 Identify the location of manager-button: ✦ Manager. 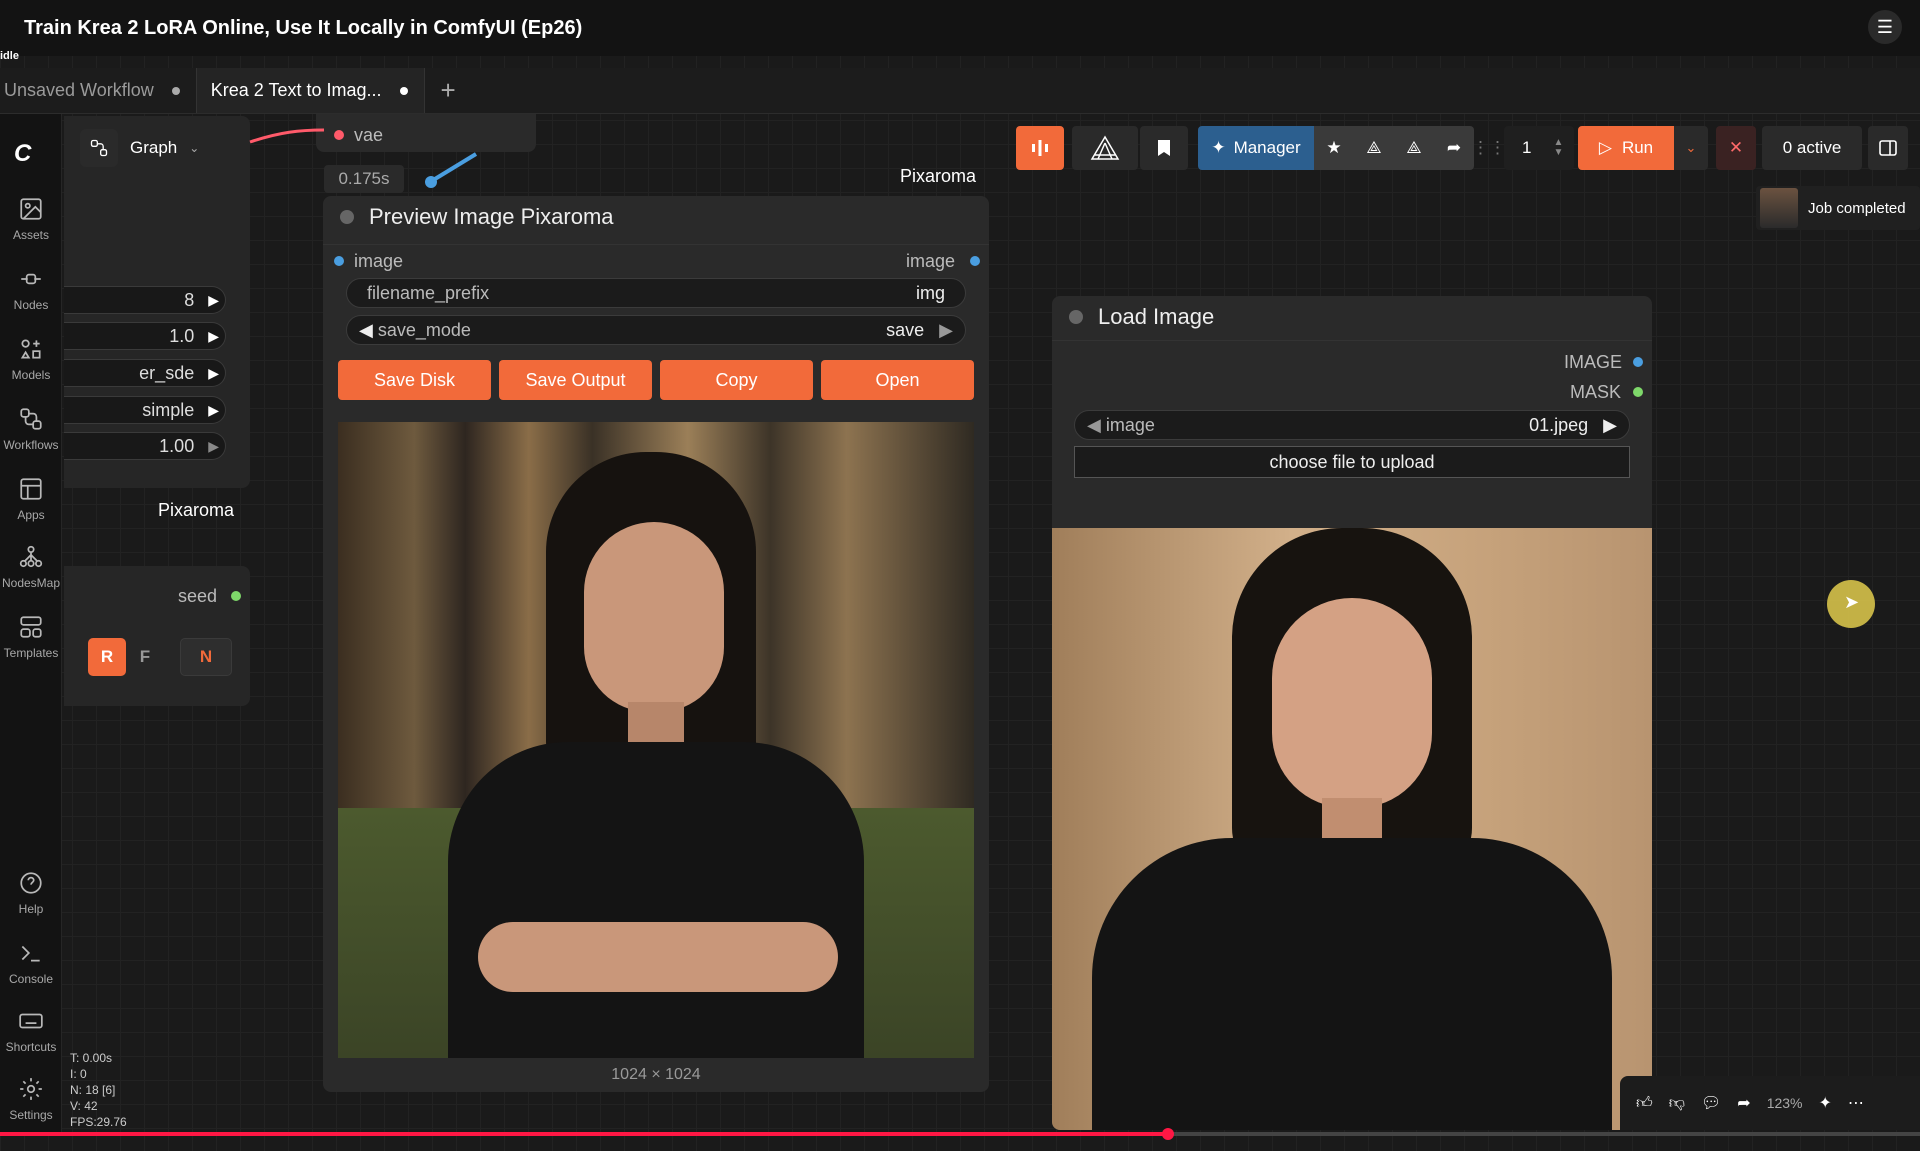
(1256, 148).